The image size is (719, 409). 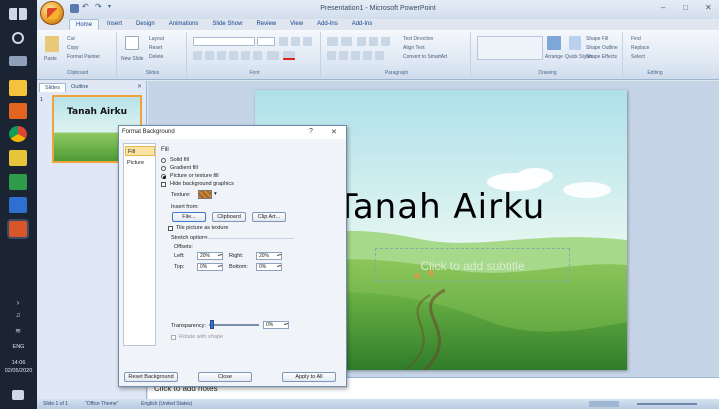 I want to click on app-icon-orange, so click(x=18, y=111).